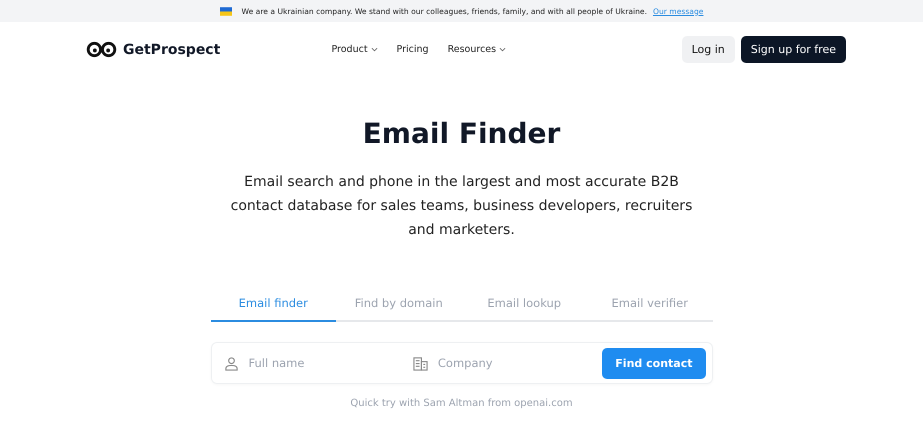 This screenshot has width=923, height=435. What do you see at coordinates (231, 363) in the screenshot?
I see `person-icon` at bounding box center [231, 363].